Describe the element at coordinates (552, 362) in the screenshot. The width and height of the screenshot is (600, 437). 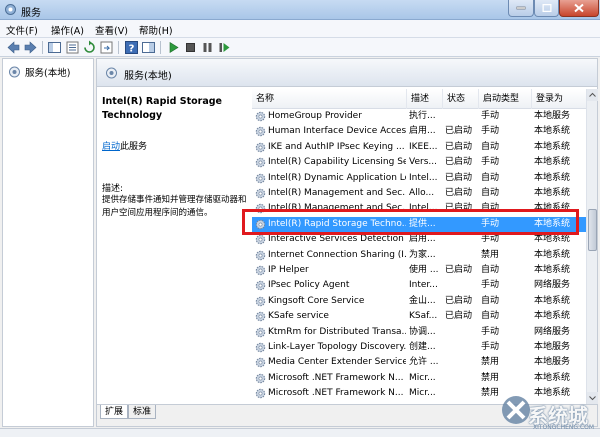
I see `cell-logon: 本地服务` at that location.